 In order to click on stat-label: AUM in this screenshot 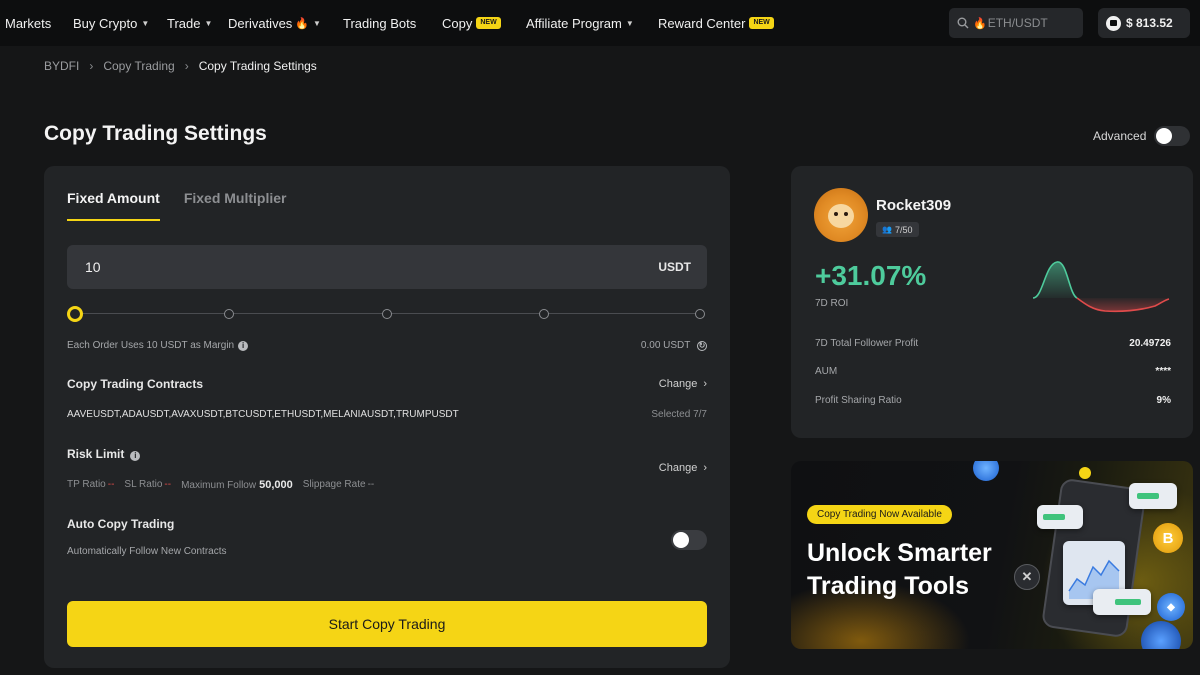, I will do `click(826, 371)`.